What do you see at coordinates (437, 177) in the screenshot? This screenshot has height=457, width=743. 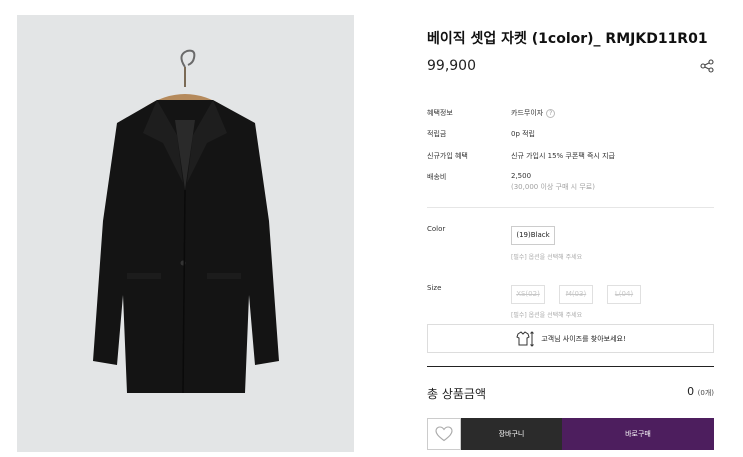 I see `spec-label: 배송비` at bounding box center [437, 177].